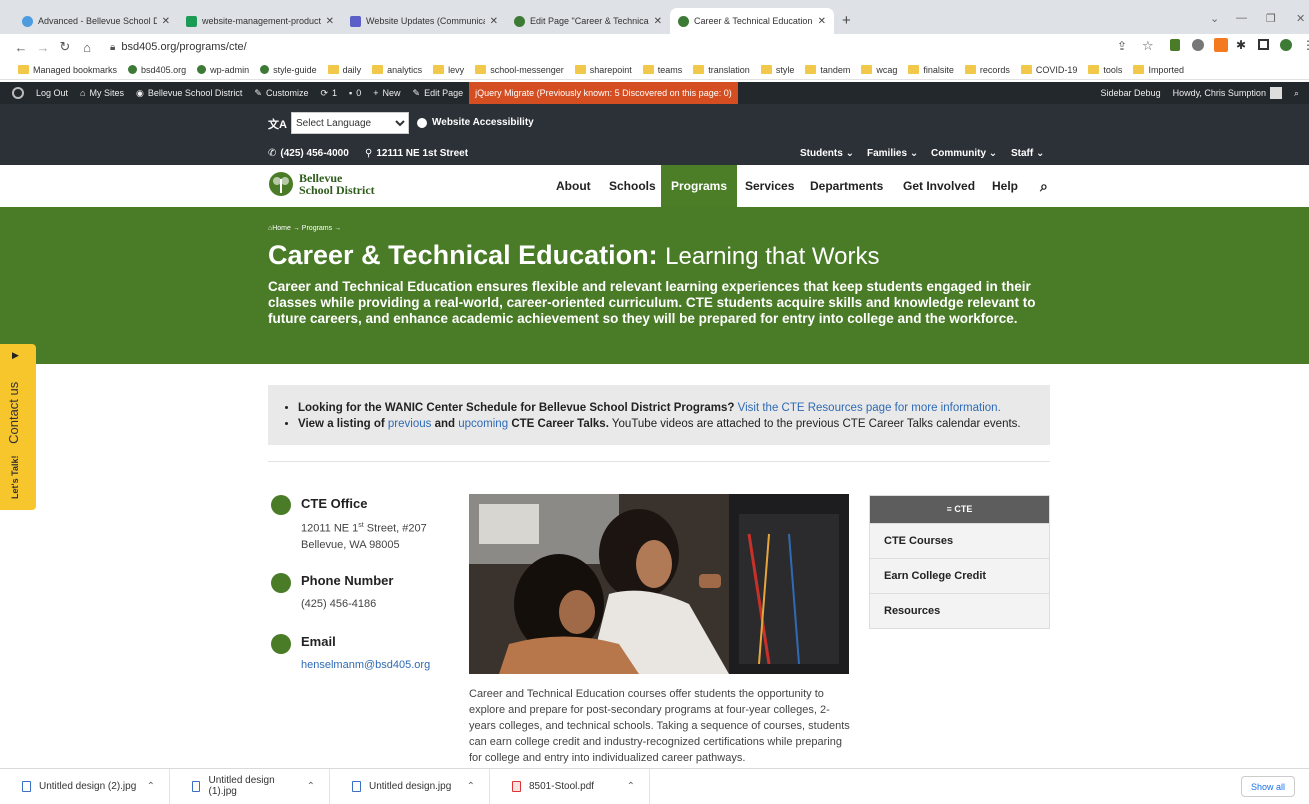  Describe the element at coordinates (43, 47) in the screenshot. I see `forward-icon: →` at that location.